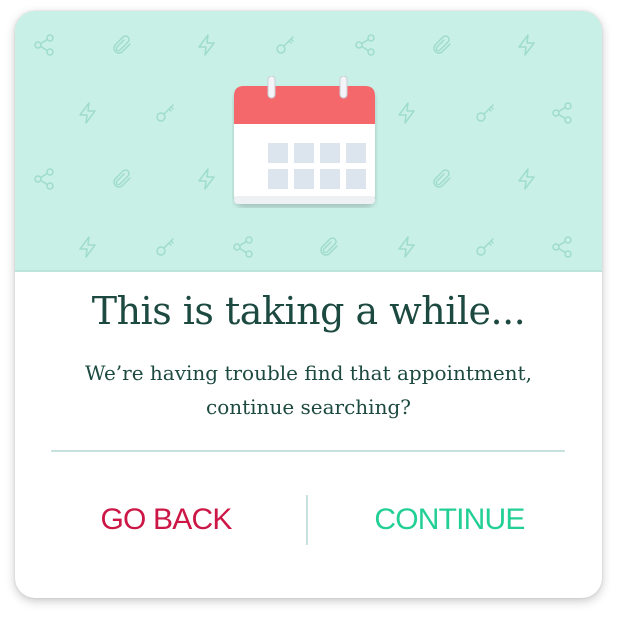  What do you see at coordinates (305, 142) in the screenshot?
I see `calendar-icon` at bounding box center [305, 142].